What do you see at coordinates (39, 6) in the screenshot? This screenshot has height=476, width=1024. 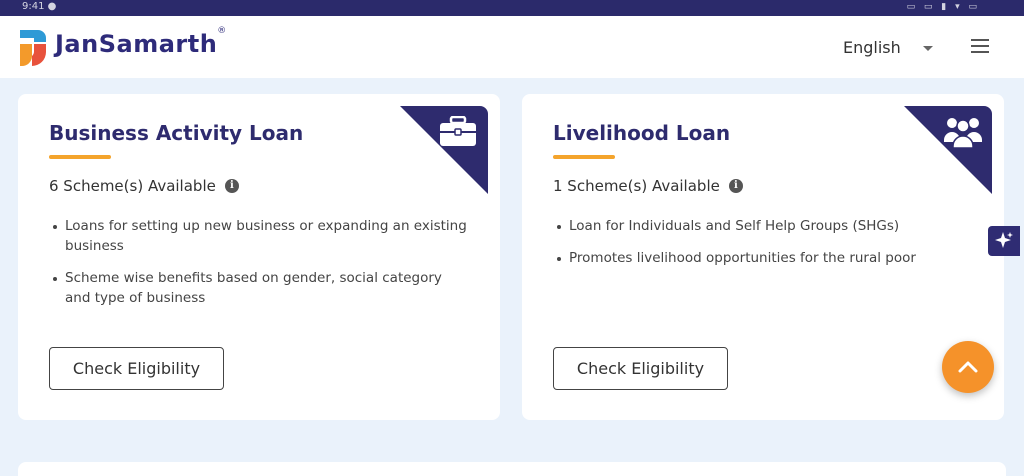 I see `status-time: 9:41 ●` at bounding box center [39, 6].